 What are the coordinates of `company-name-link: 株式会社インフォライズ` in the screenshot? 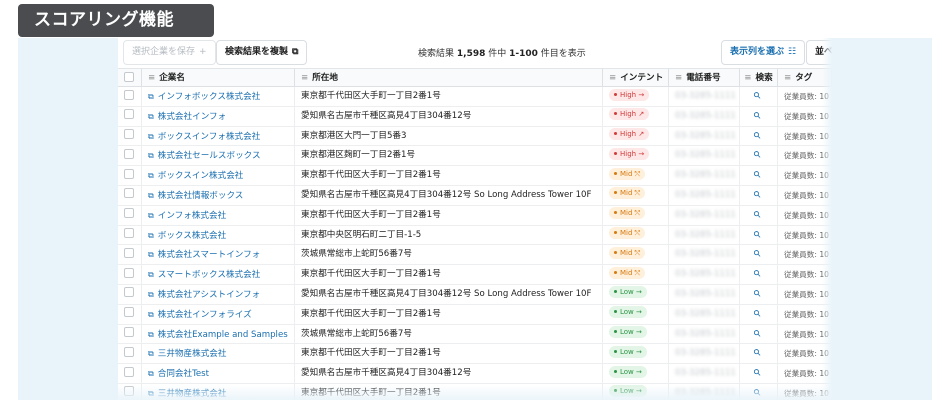 It's located at (205, 315).